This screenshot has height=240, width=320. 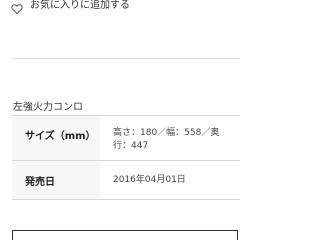 I want to click on spec-key: サイズ（mm）, so click(x=56, y=138).